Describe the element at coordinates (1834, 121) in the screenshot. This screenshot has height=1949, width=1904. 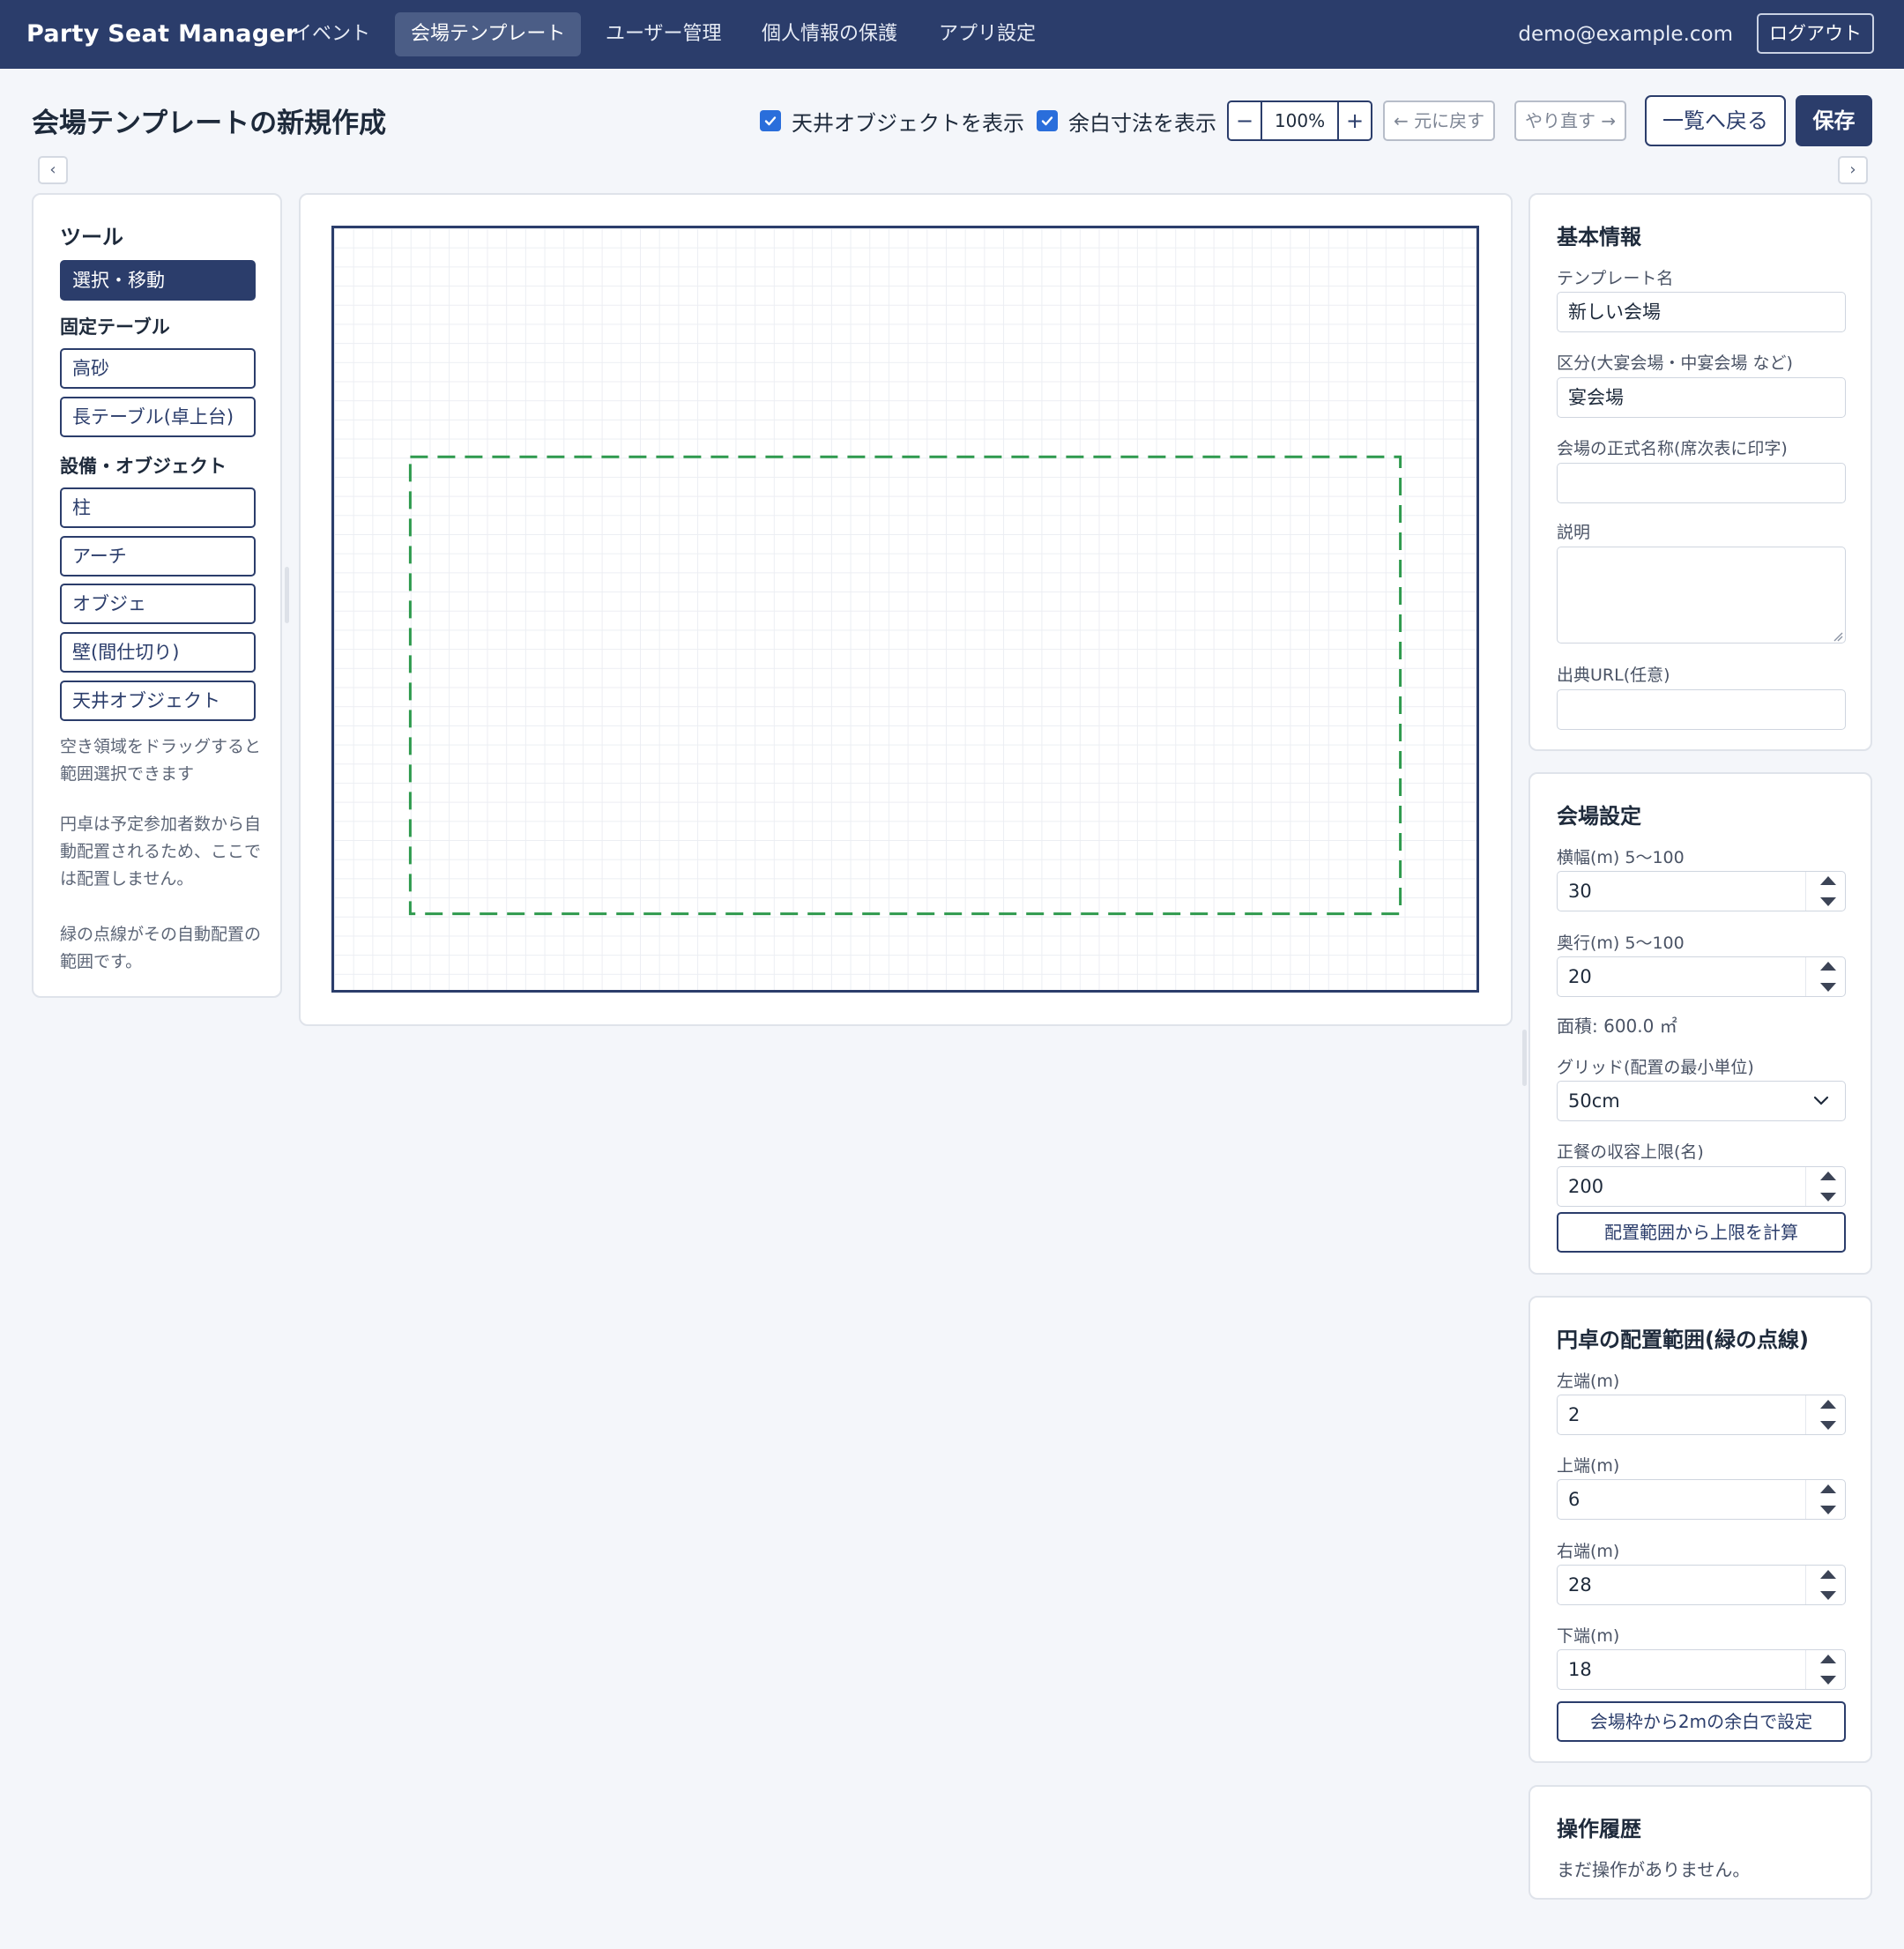
I see `save-button: 保存` at that location.